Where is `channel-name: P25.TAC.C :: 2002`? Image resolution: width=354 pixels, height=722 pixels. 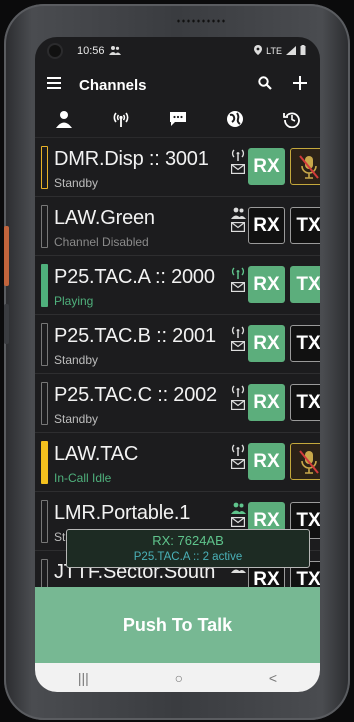 channel-name: P25.TAC.C :: 2002 is located at coordinates (135, 395).